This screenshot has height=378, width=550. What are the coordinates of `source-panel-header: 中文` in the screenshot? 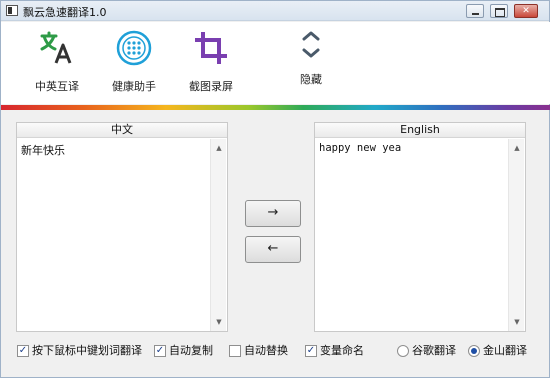 It's located at (122, 130).